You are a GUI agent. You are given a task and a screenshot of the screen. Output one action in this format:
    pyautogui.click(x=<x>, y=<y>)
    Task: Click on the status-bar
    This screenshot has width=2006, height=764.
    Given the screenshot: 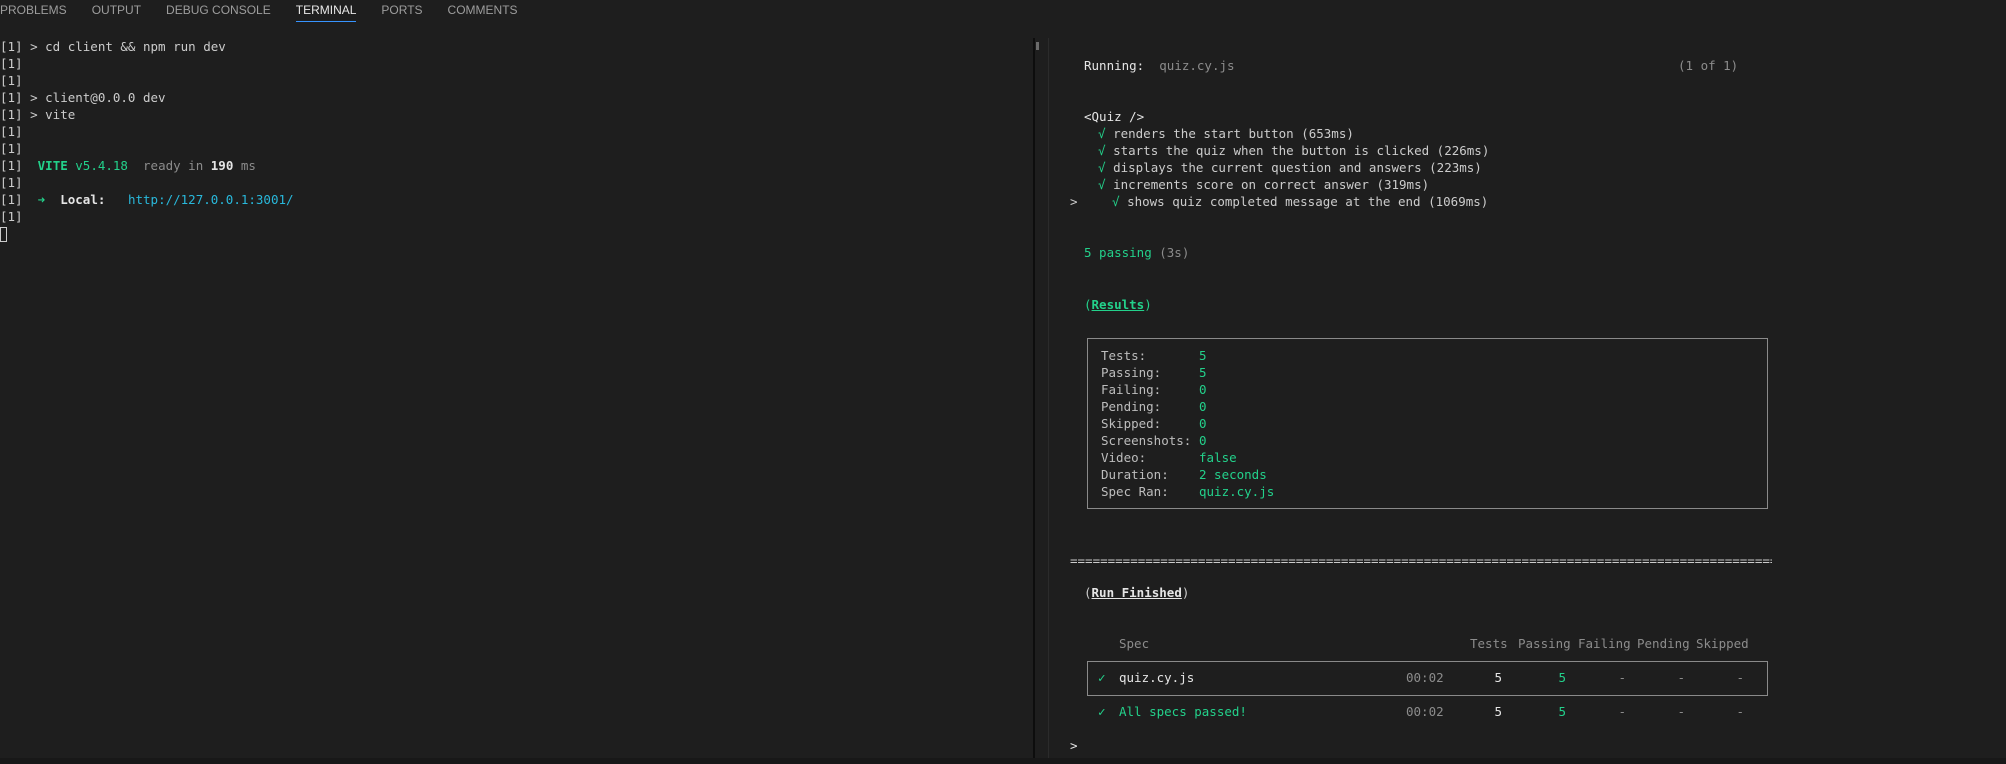 What is the action you would take?
    pyautogui.click(x=1003, y=761)
    